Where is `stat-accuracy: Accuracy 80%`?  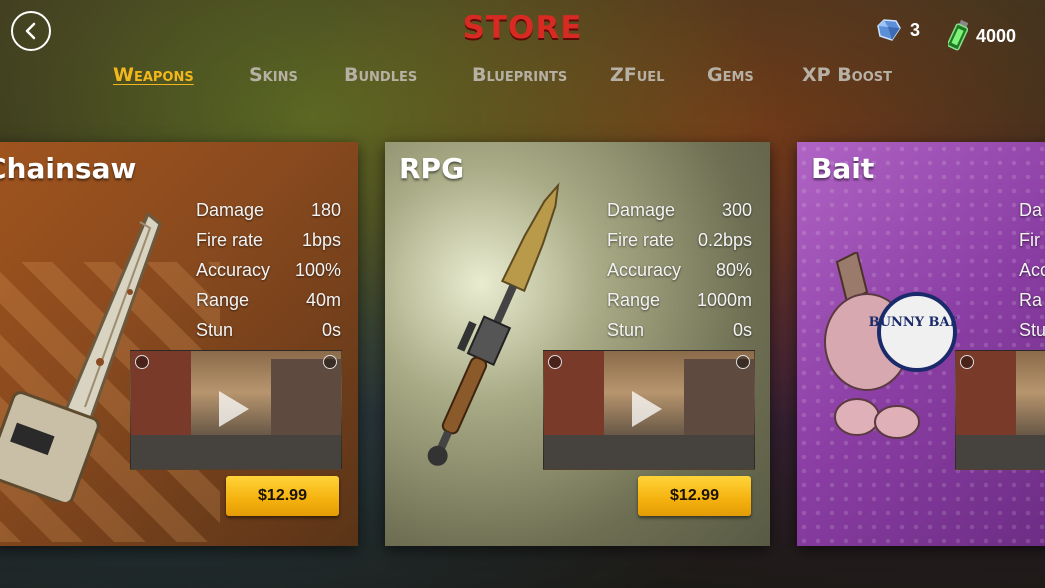 stat-accuracy: Accuracy 80% is located at coordinates (679, 275).